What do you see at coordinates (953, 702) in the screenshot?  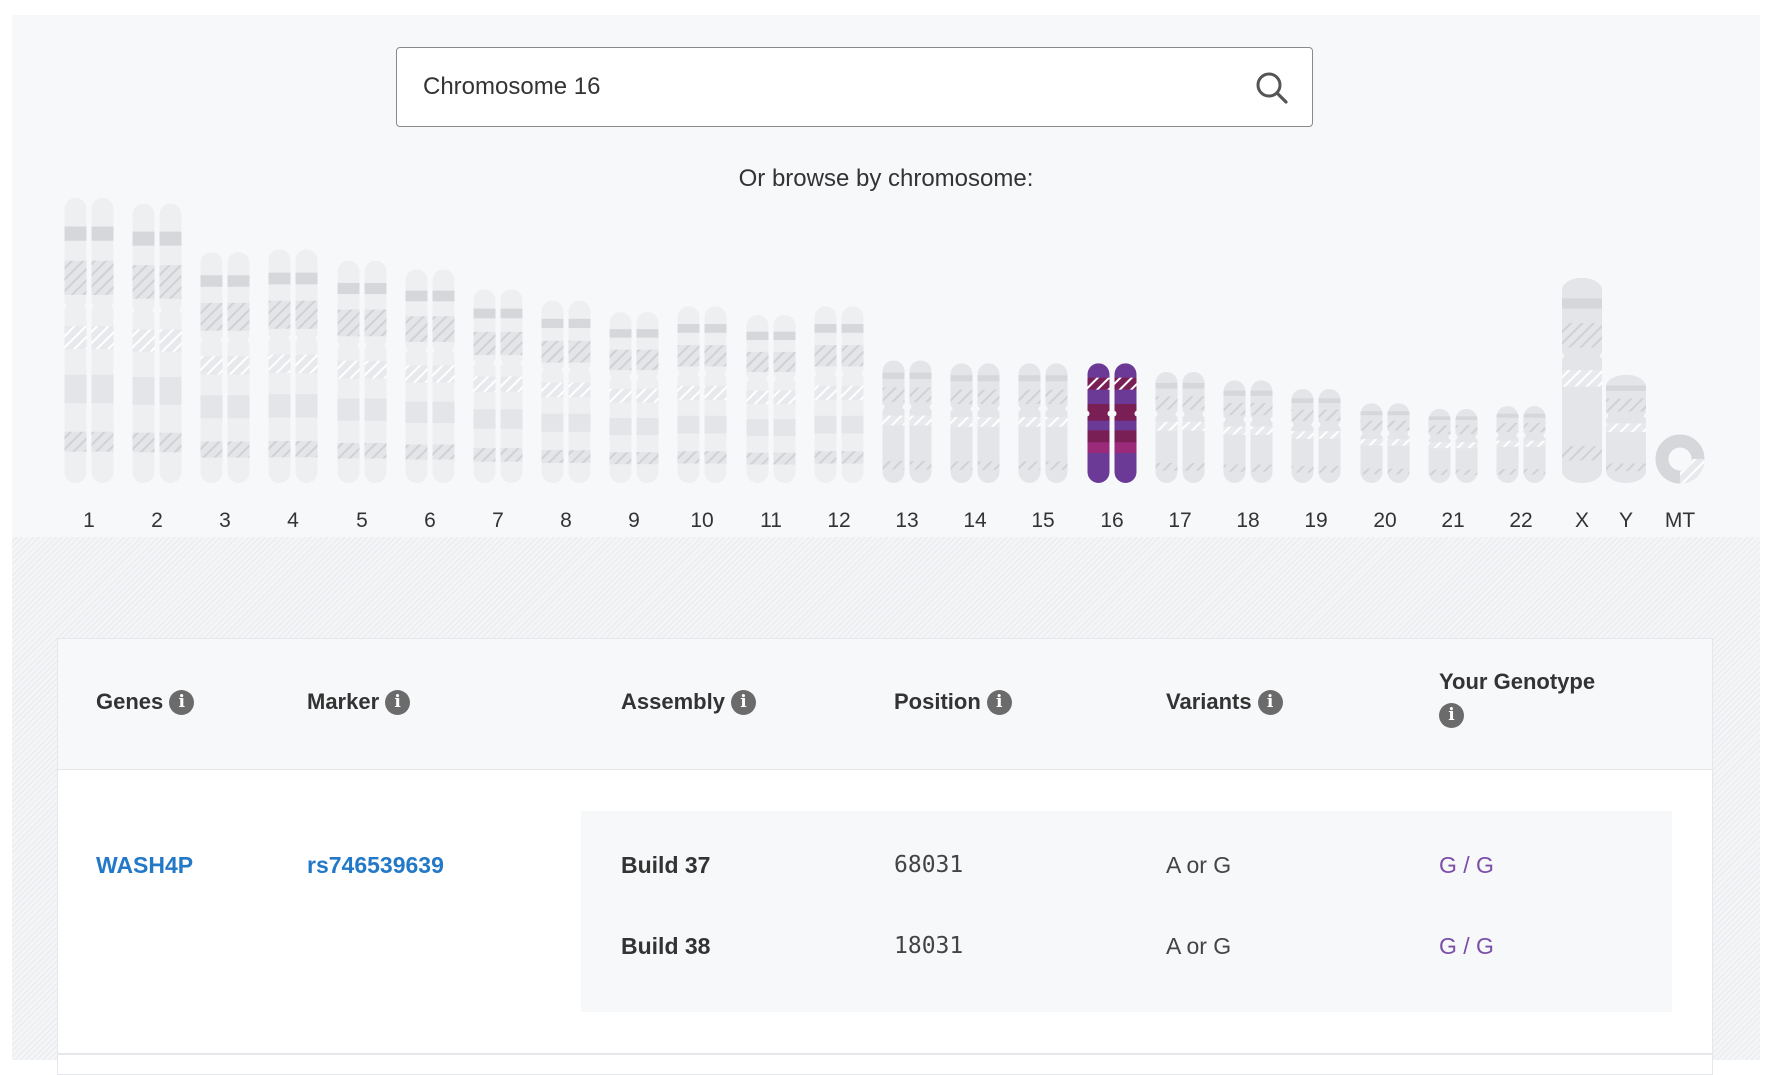 I see `header-position: Position i` at bounding box center [953, 702].